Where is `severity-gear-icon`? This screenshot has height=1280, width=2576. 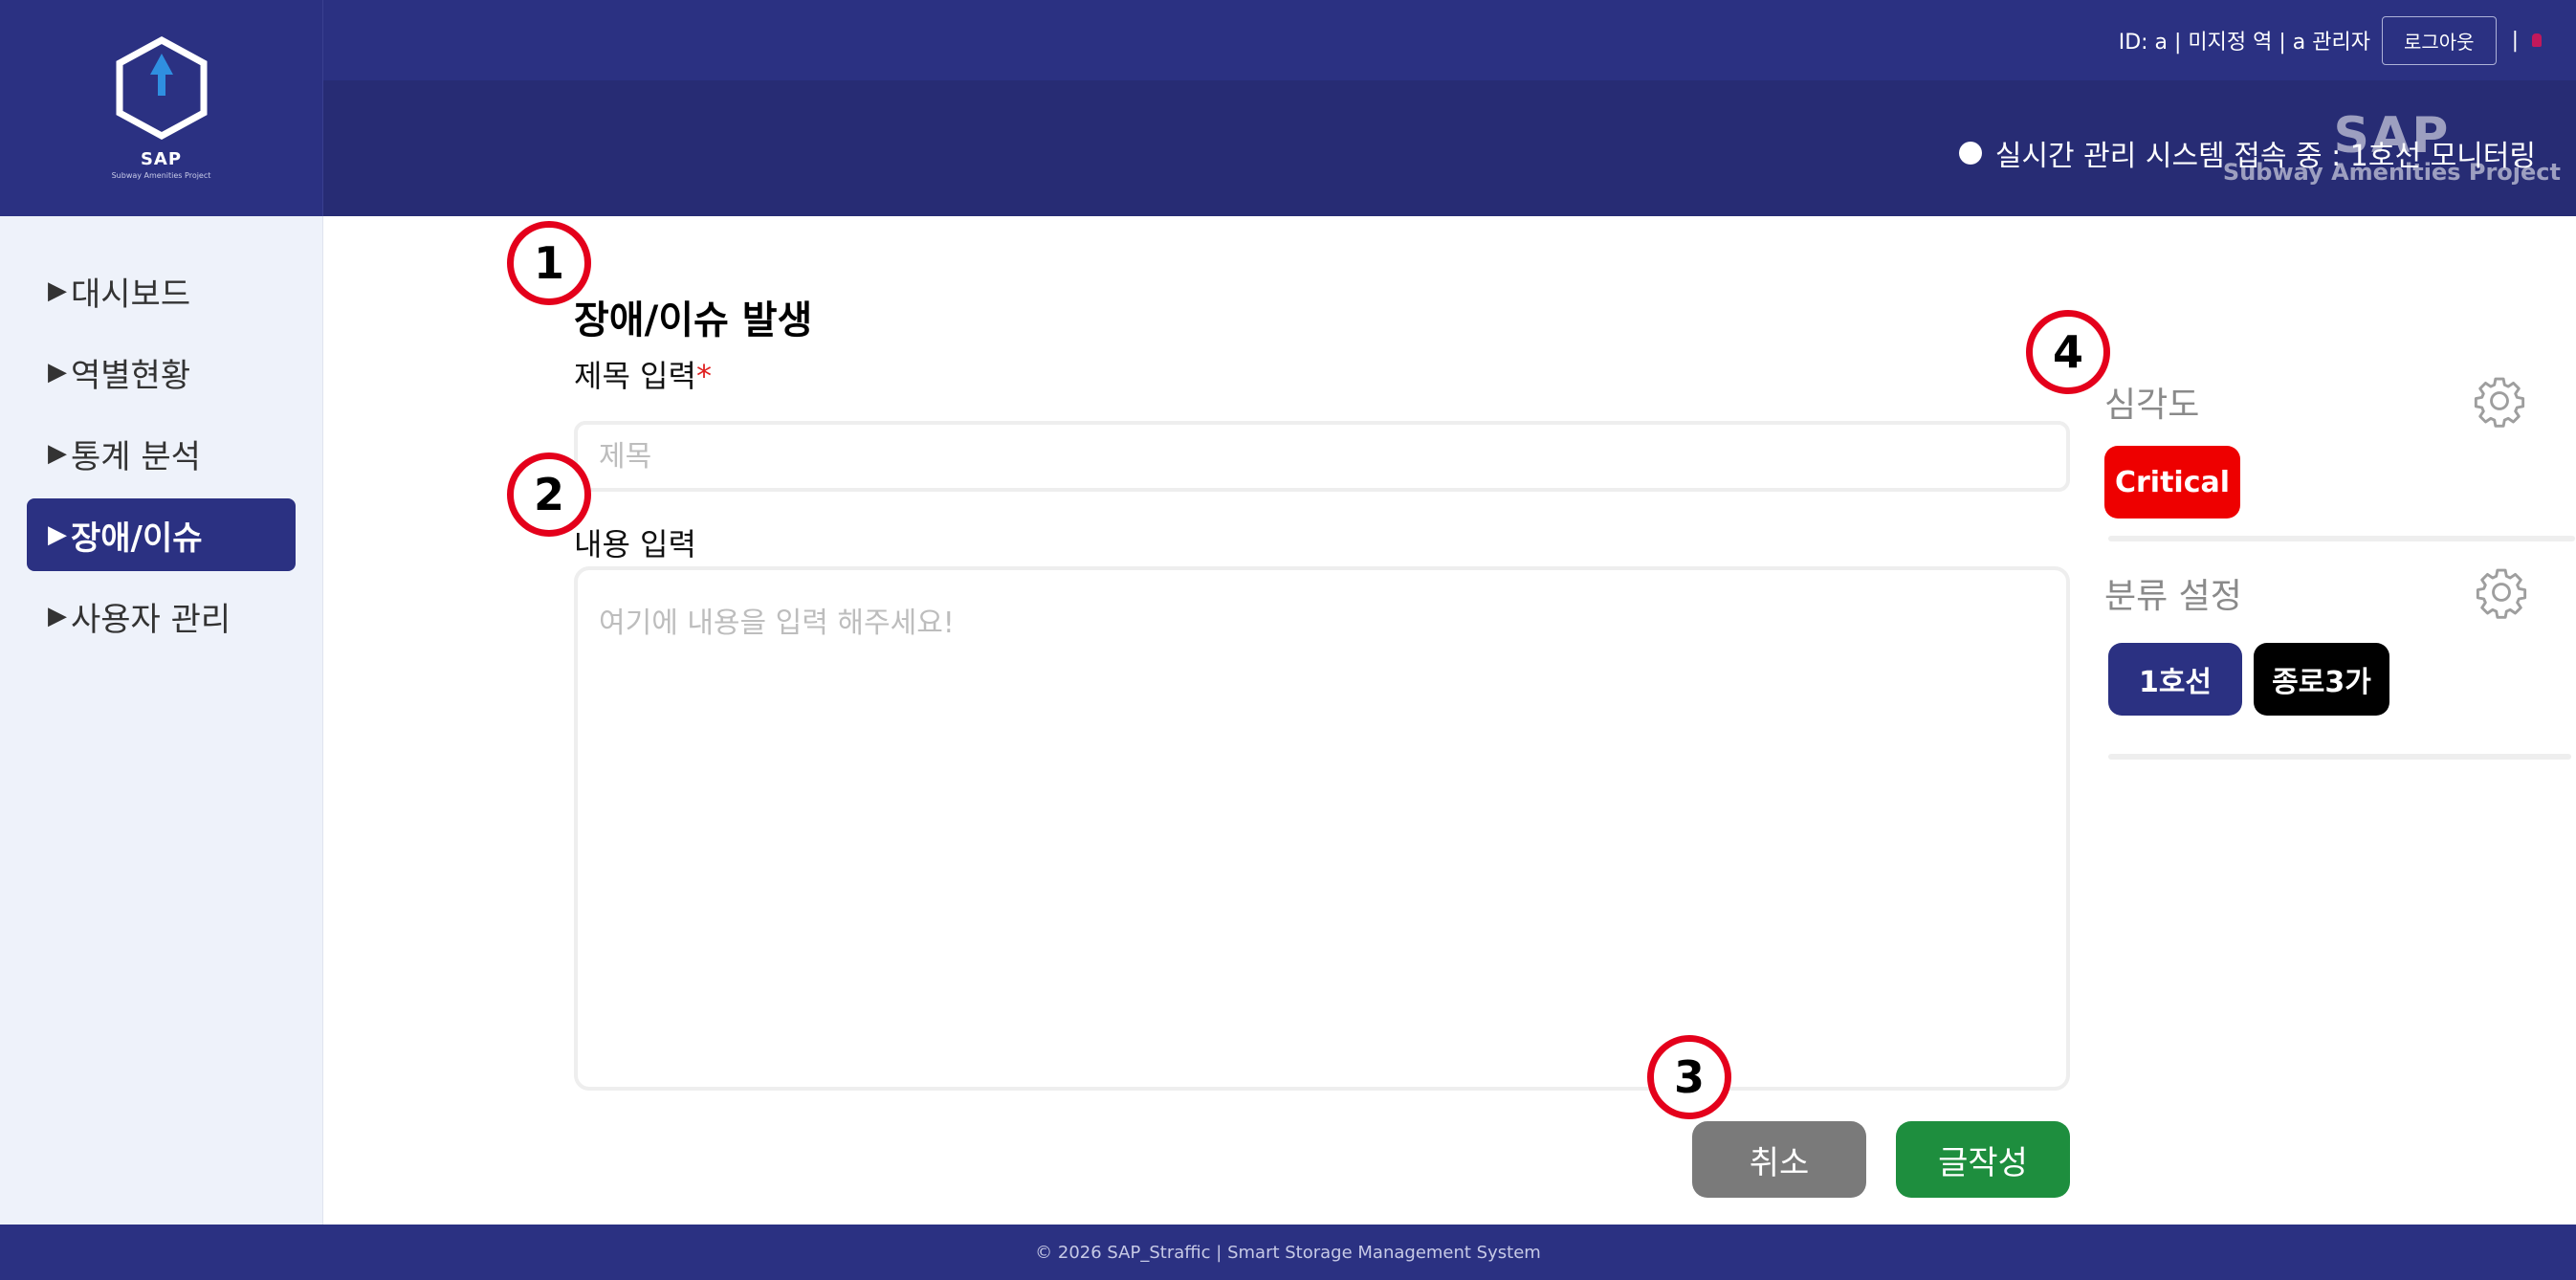 severity-gear-icon is located at coordinates (2499, 401).